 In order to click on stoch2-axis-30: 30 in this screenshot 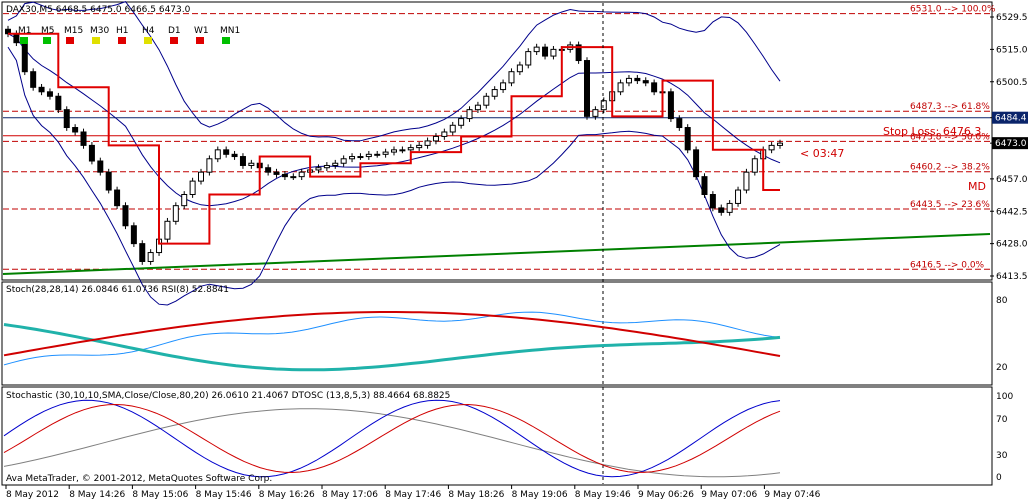, I will do `click(1002, 456)`.